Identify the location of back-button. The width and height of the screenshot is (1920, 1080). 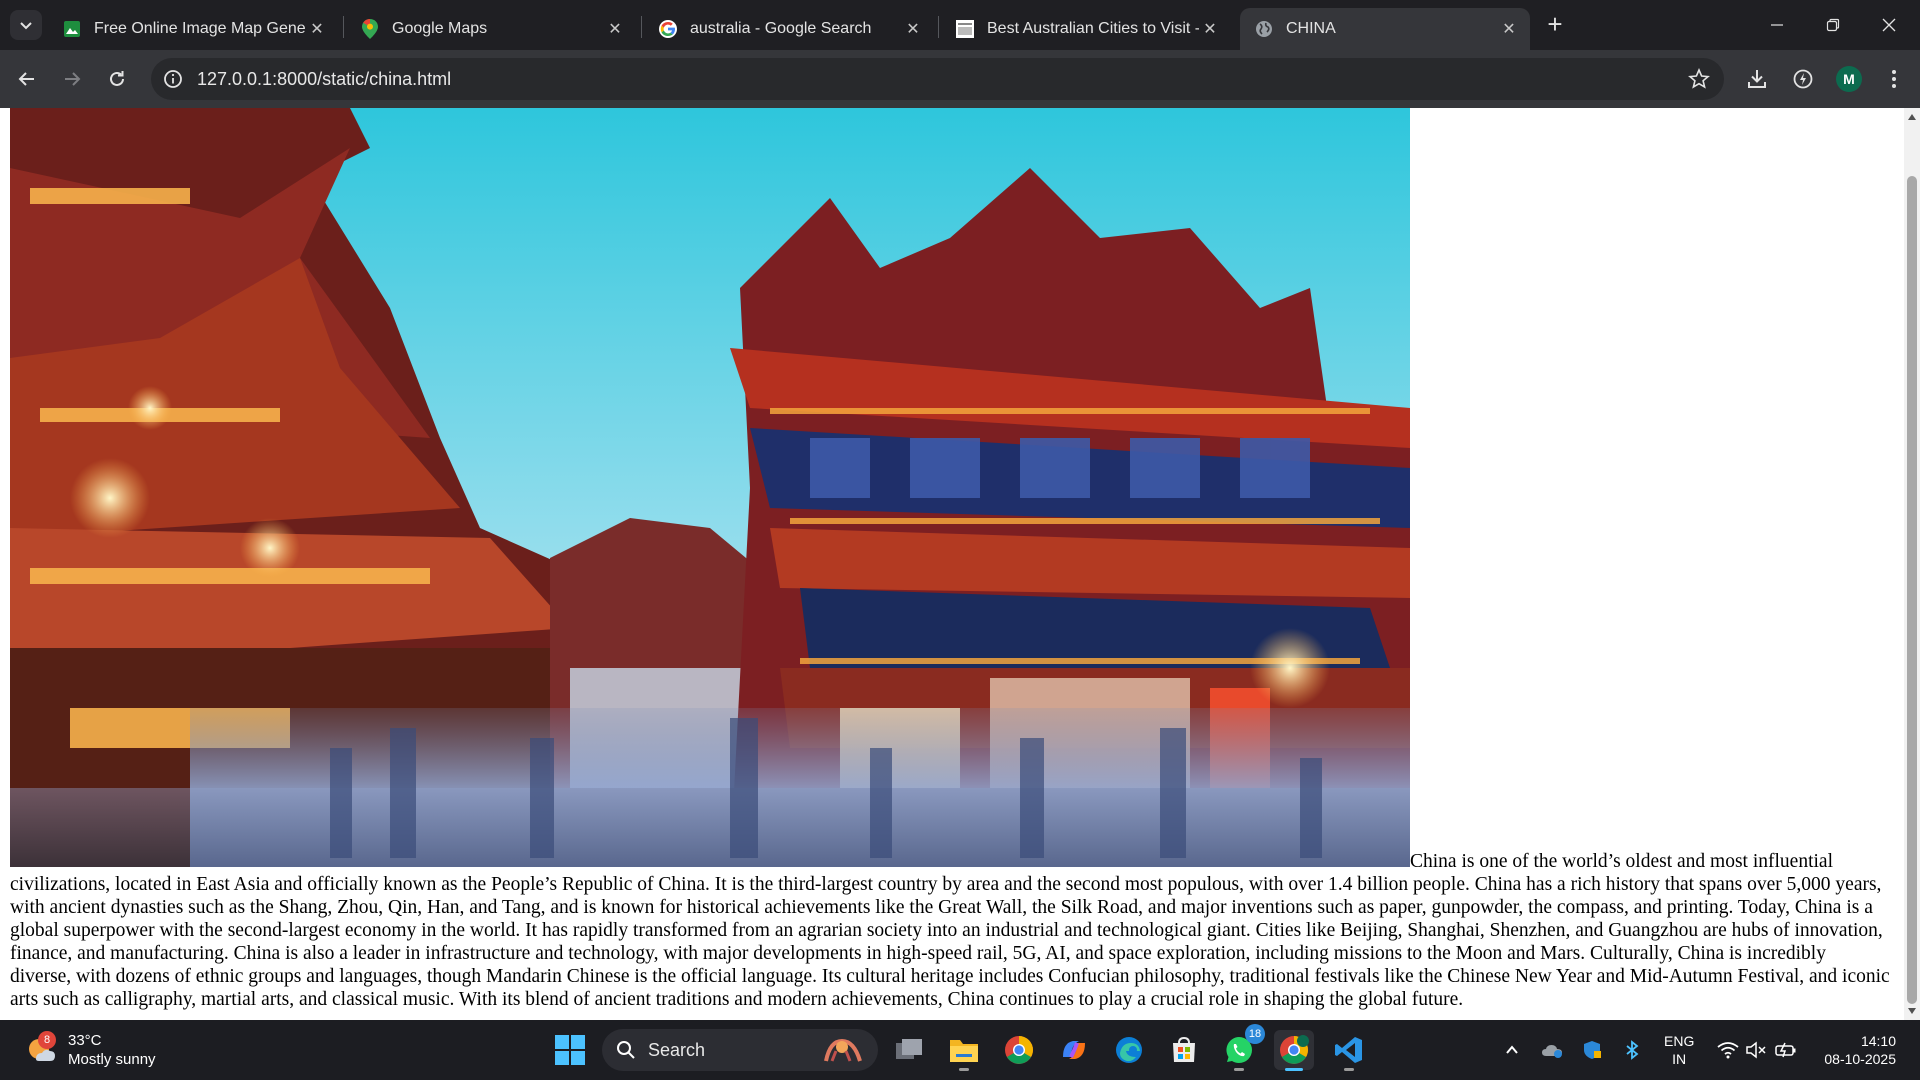
(27, 79).